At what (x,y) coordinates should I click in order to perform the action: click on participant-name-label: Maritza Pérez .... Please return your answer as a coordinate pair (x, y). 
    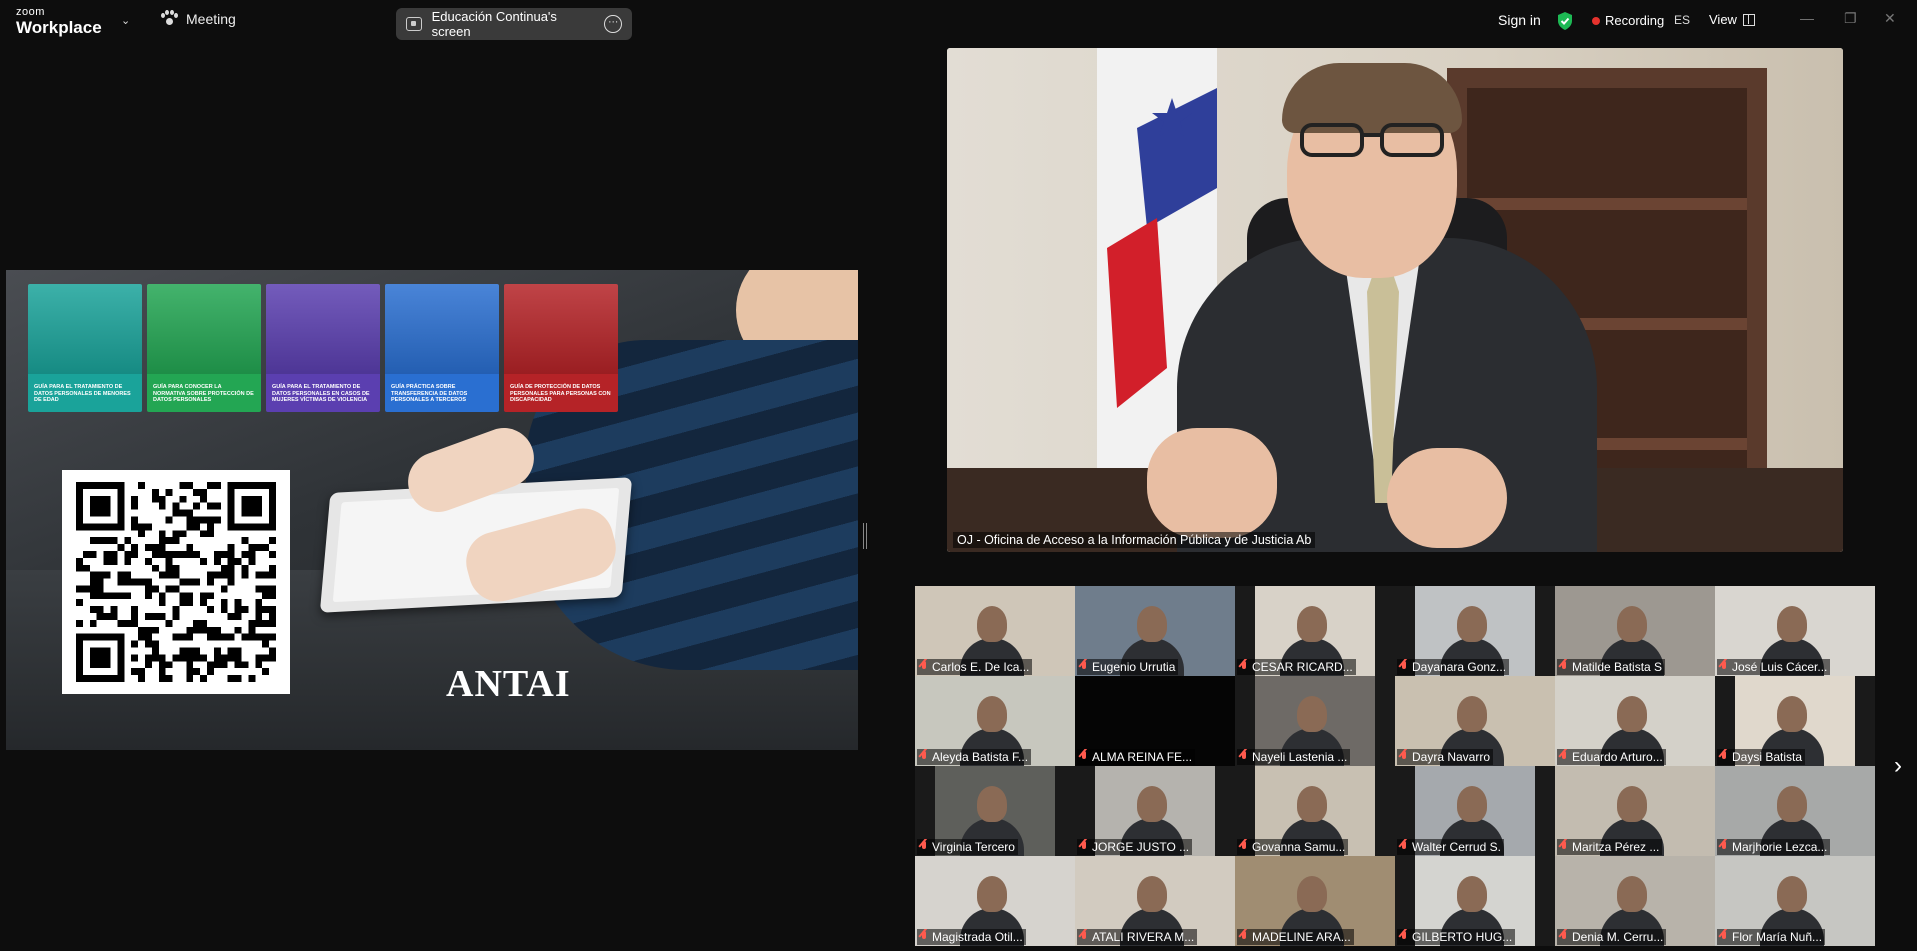
    Looking at the image, I should click on (1610, 847).